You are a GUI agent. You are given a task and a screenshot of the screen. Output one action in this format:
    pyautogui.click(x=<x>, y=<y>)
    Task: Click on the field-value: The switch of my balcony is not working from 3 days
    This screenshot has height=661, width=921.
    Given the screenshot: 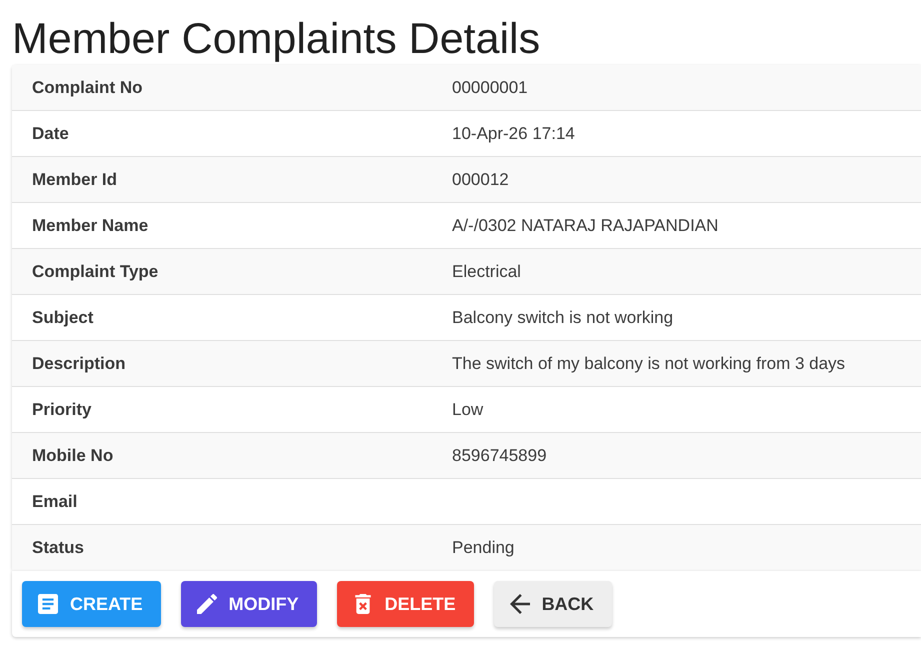 What is the action you would take?
    pyautogui.click(x=649, y=364)
    